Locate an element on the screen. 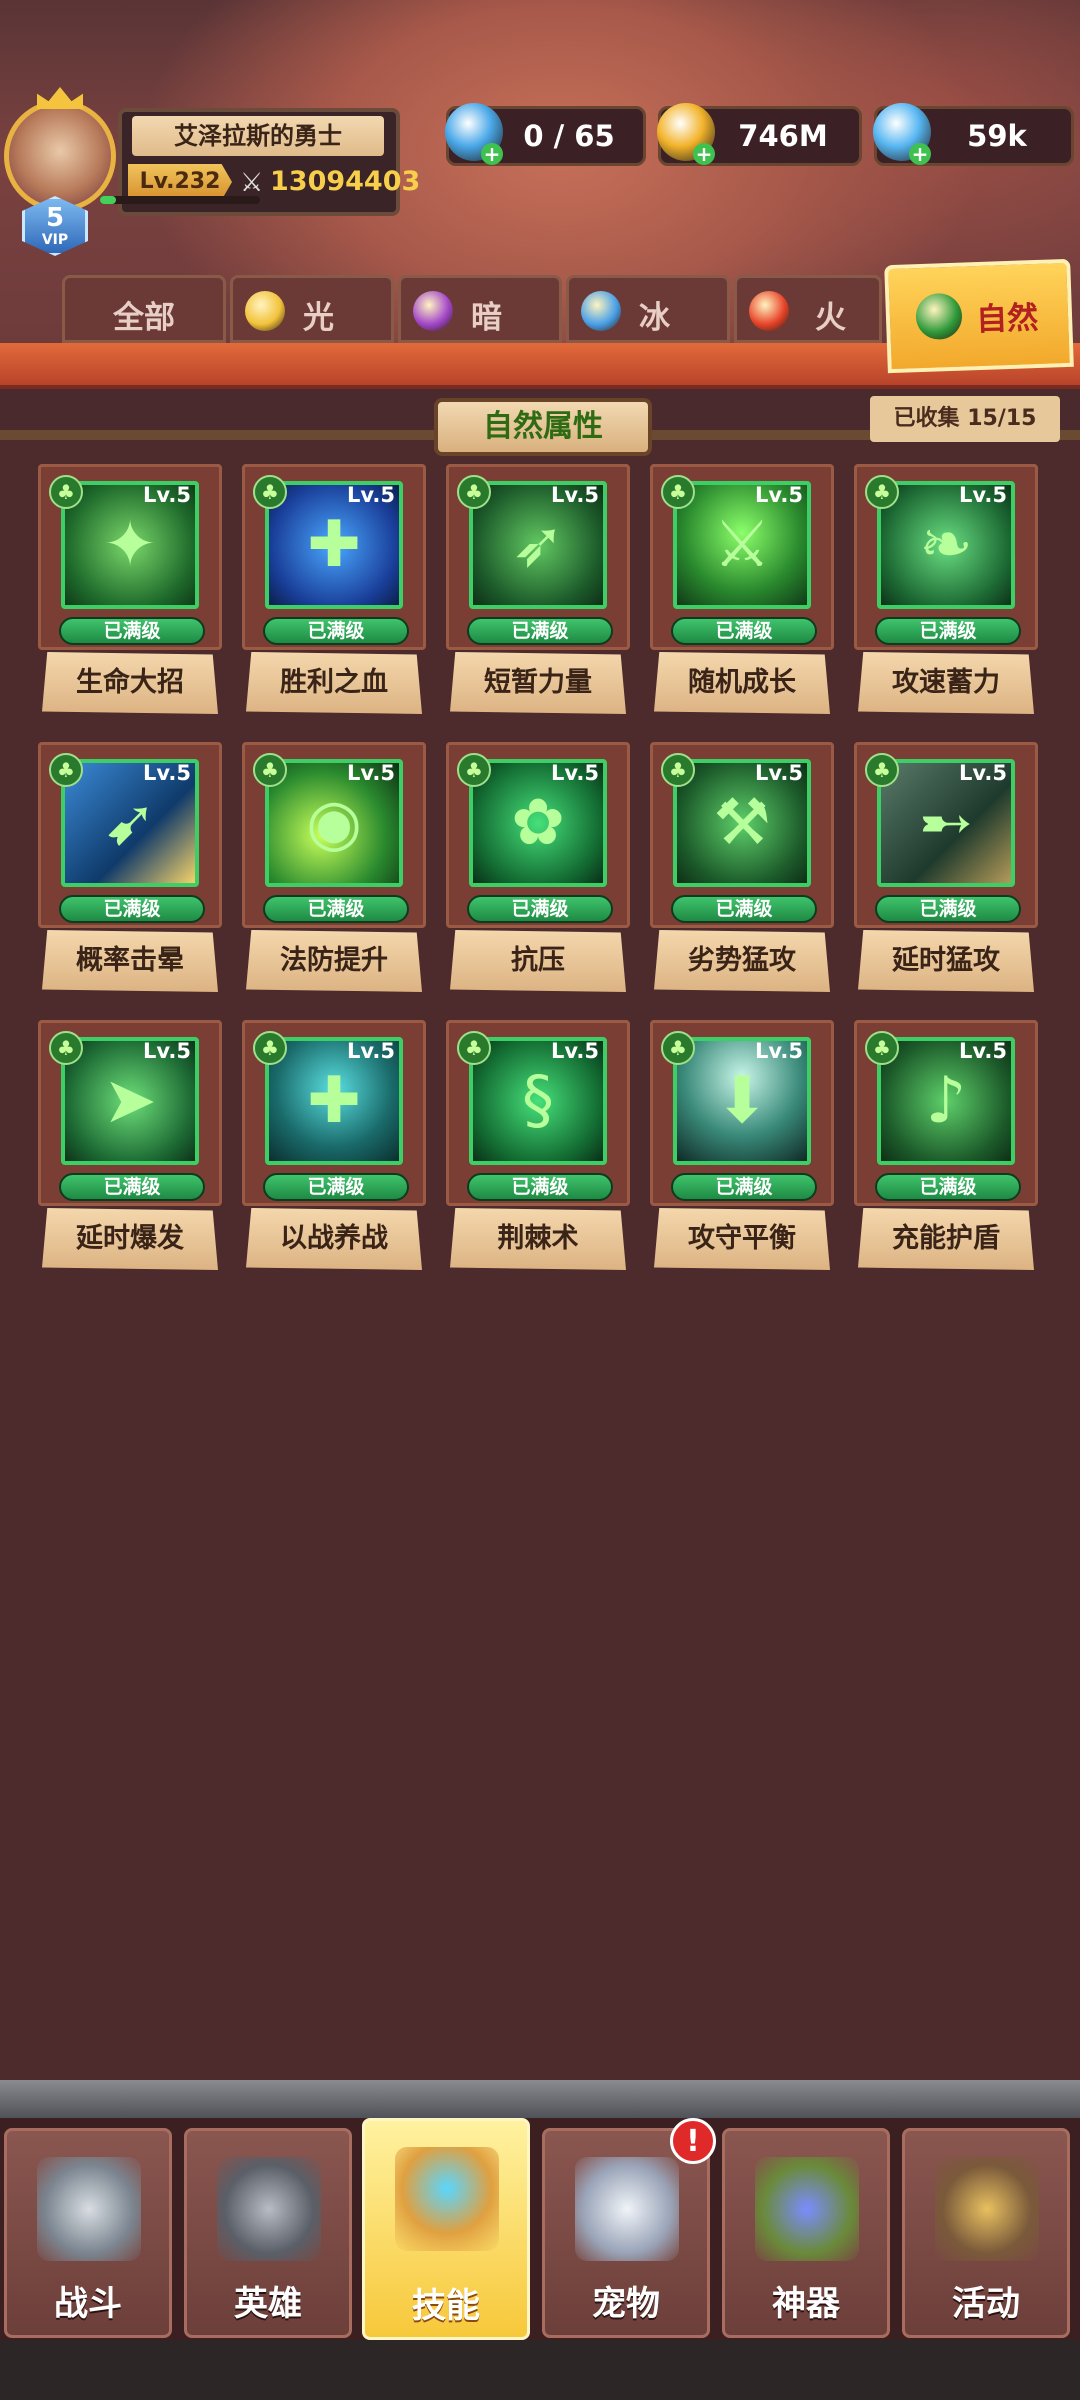 The width and height of the screenshot is (1080, 2400). player-avatar is located at coordinates (60, 149).